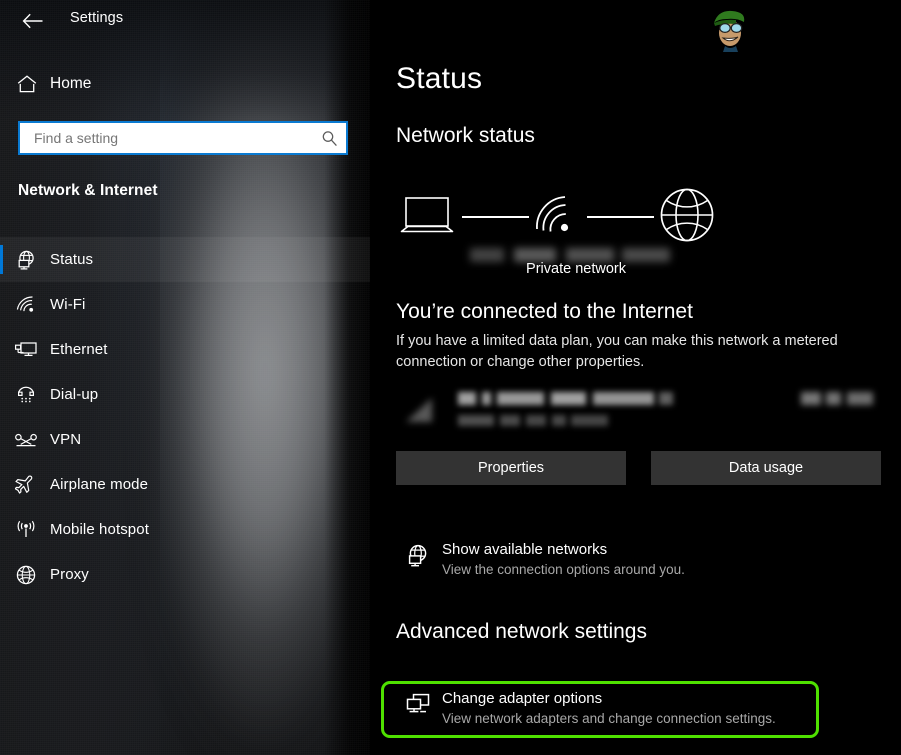 The height and width of the screenshot is (755, 901). I want to click on back-arrow-icon, so click(32, 21).